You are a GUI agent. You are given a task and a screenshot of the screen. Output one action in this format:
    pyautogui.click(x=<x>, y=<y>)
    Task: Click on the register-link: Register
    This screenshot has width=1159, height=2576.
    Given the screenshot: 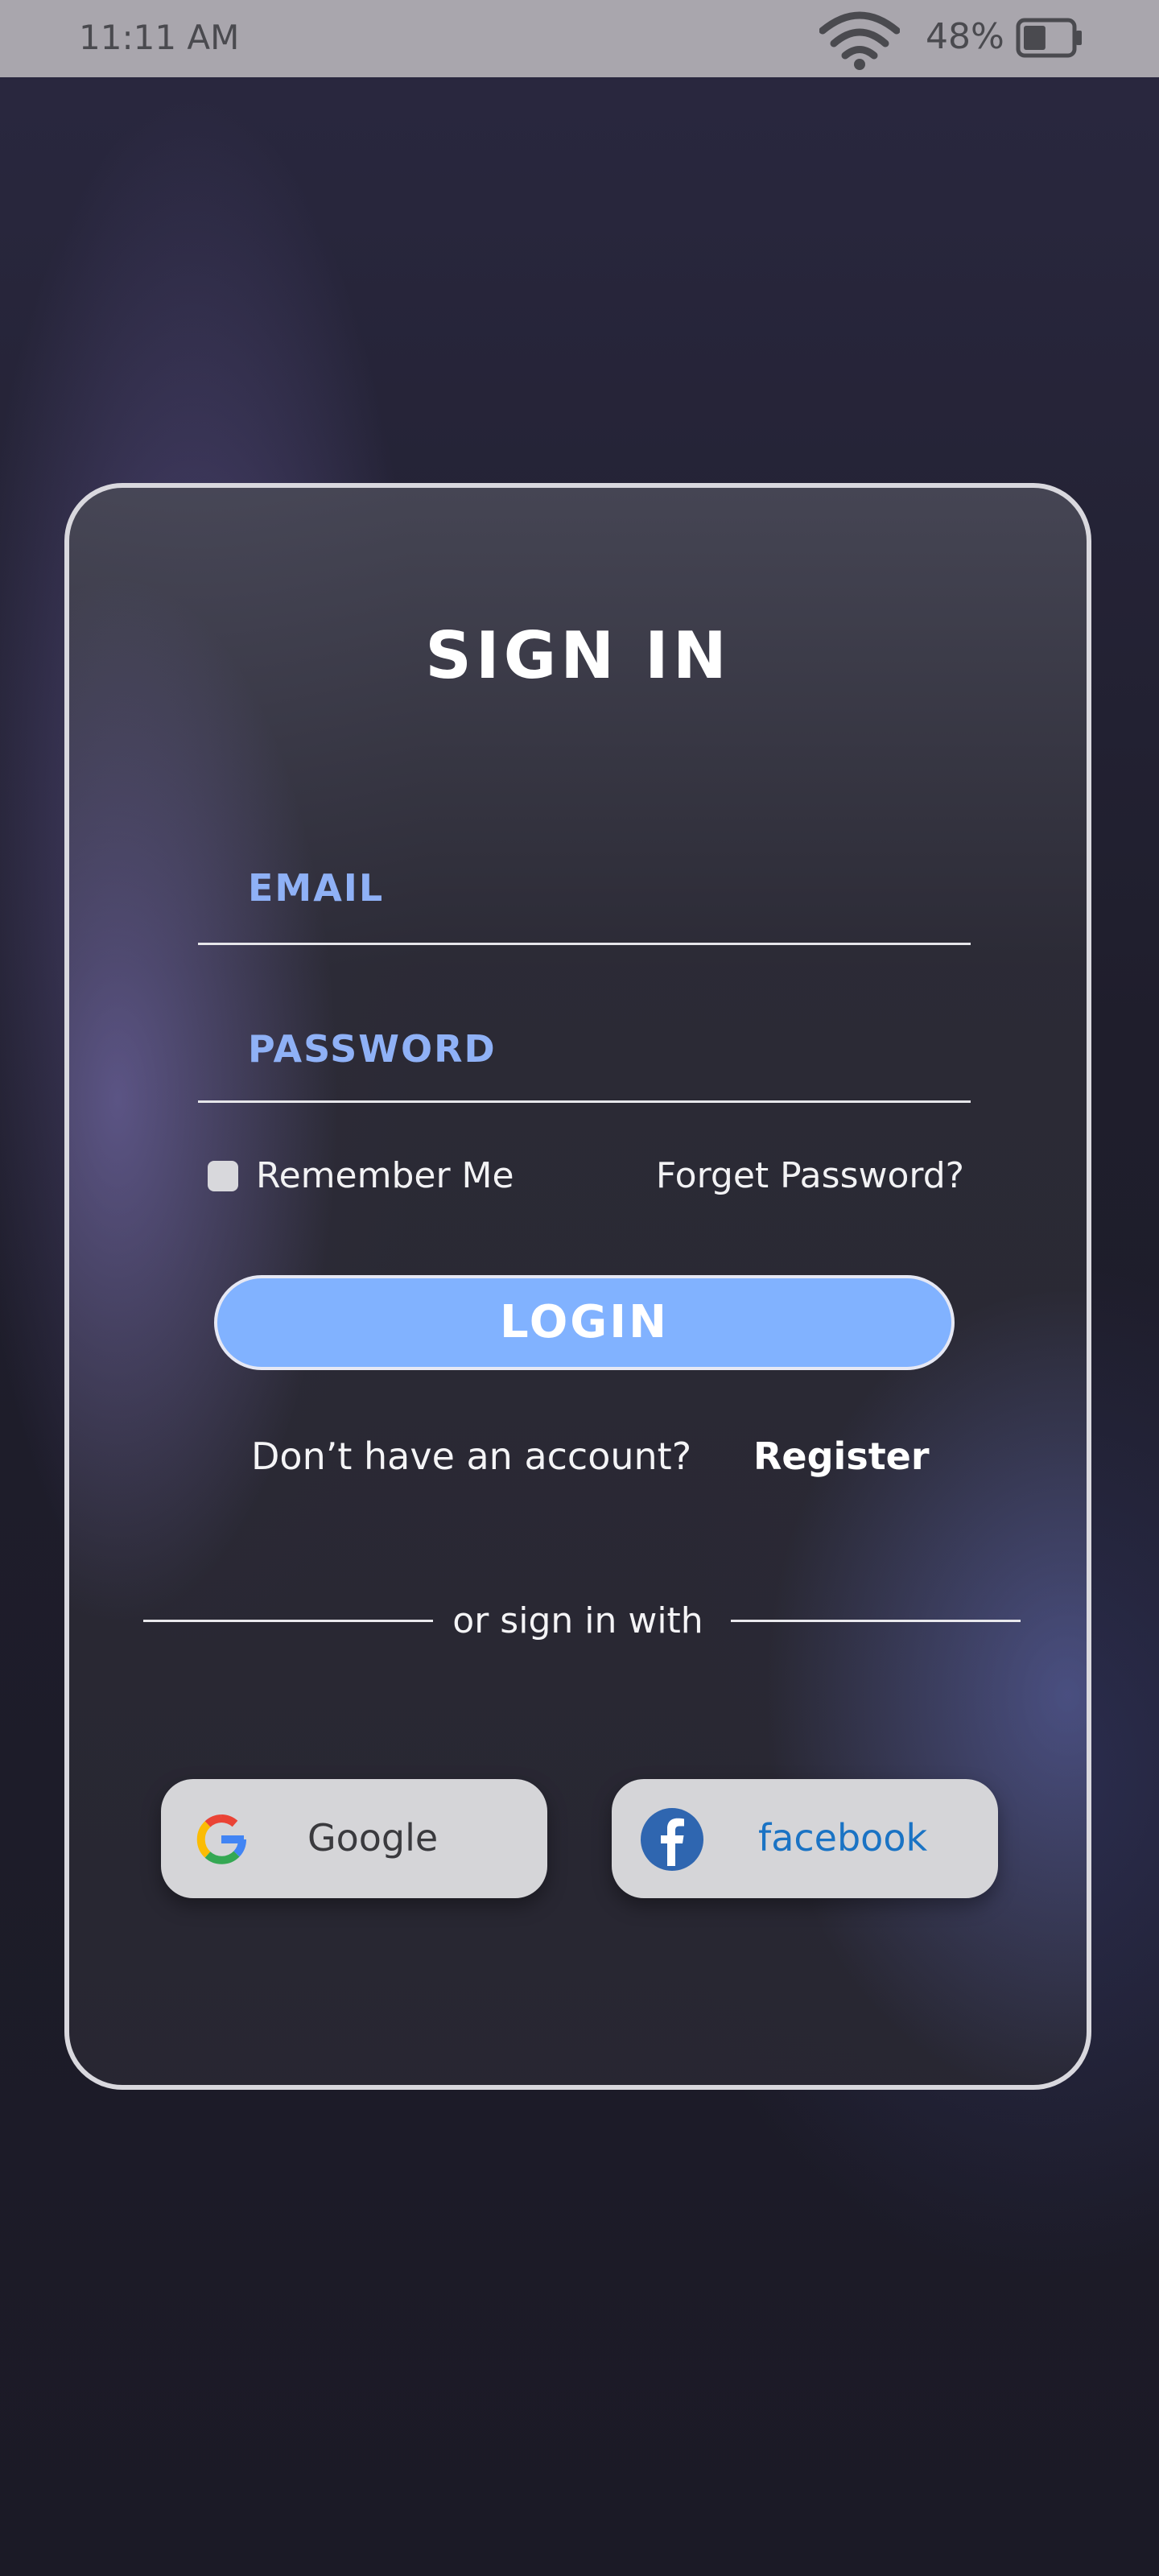 What is the action you would take?
    pyautogui.click(x=841, y=1456)
    